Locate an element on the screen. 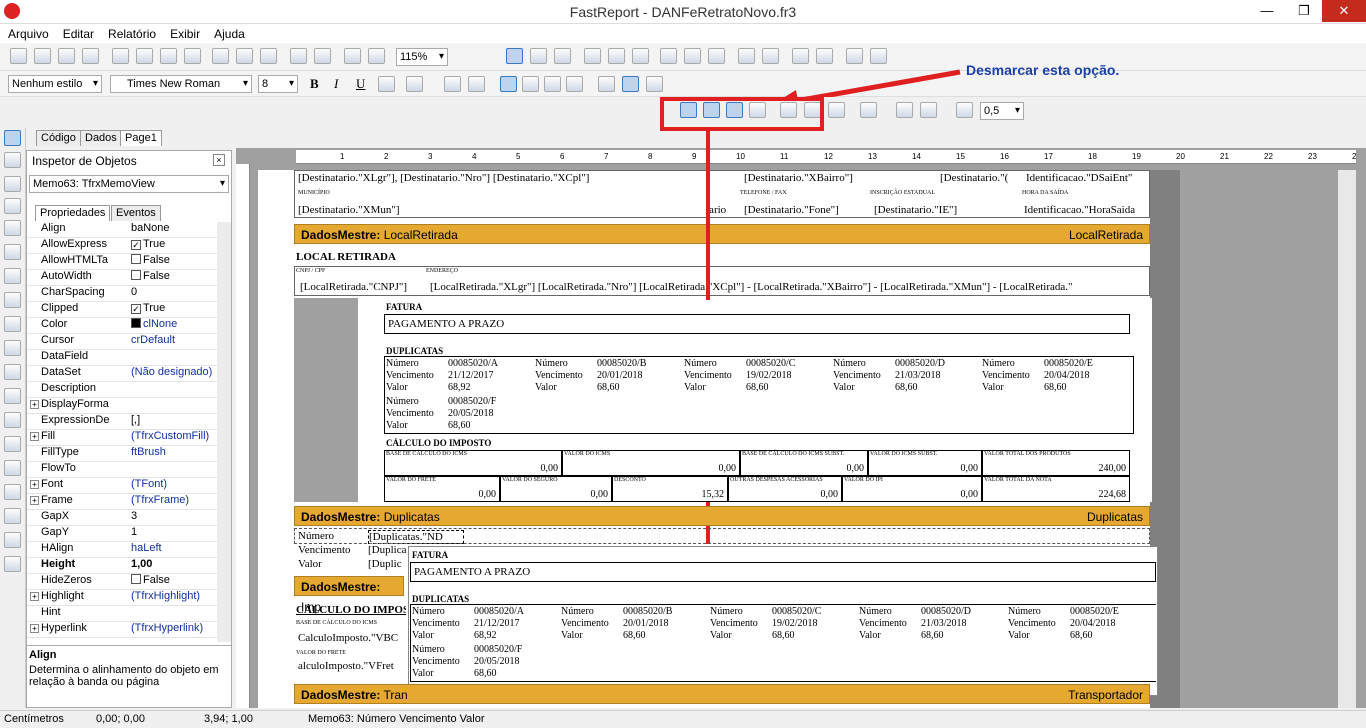 The width and height of the screenshot is (1366, 728). band-transportador: DadosMestre: Tran Transportador is located at coordinates (722, 694).